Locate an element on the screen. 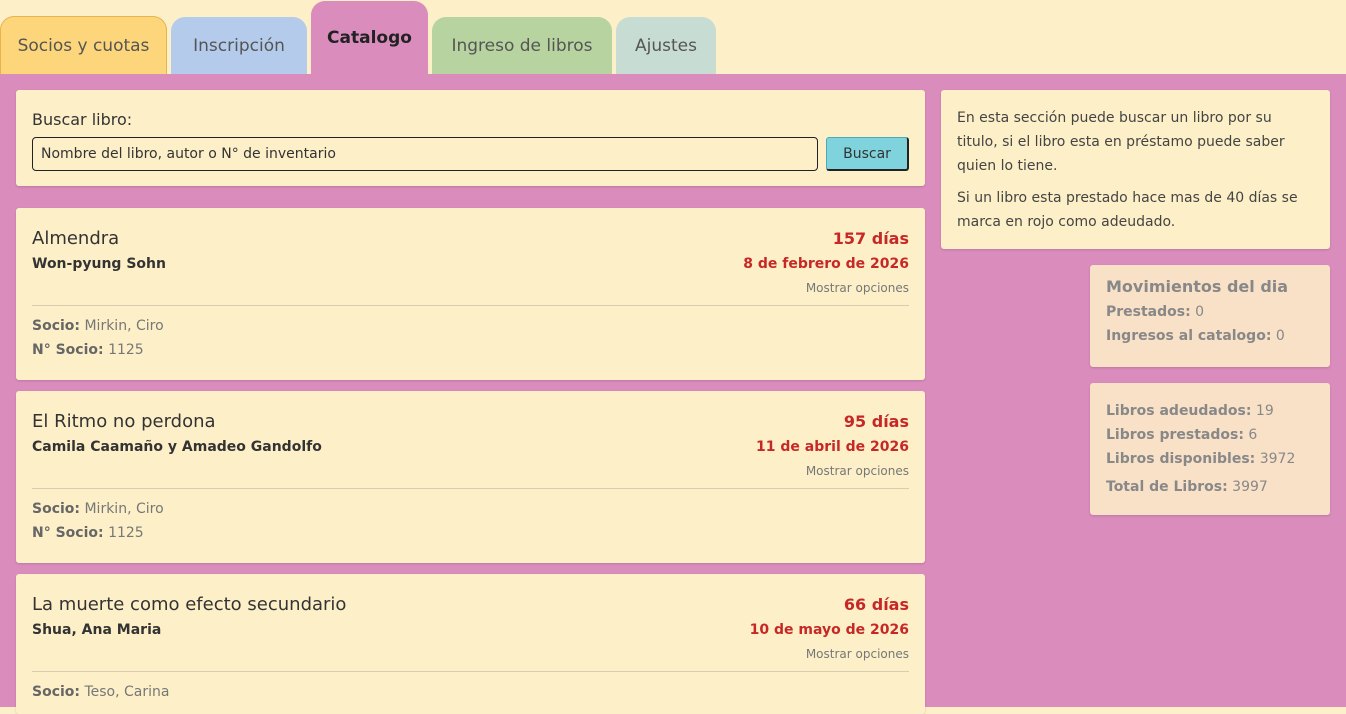 The image size is (1346, 714). stat-ingresos: Ingresos al catalogo: 0 is located at coordinates (1210, 336).